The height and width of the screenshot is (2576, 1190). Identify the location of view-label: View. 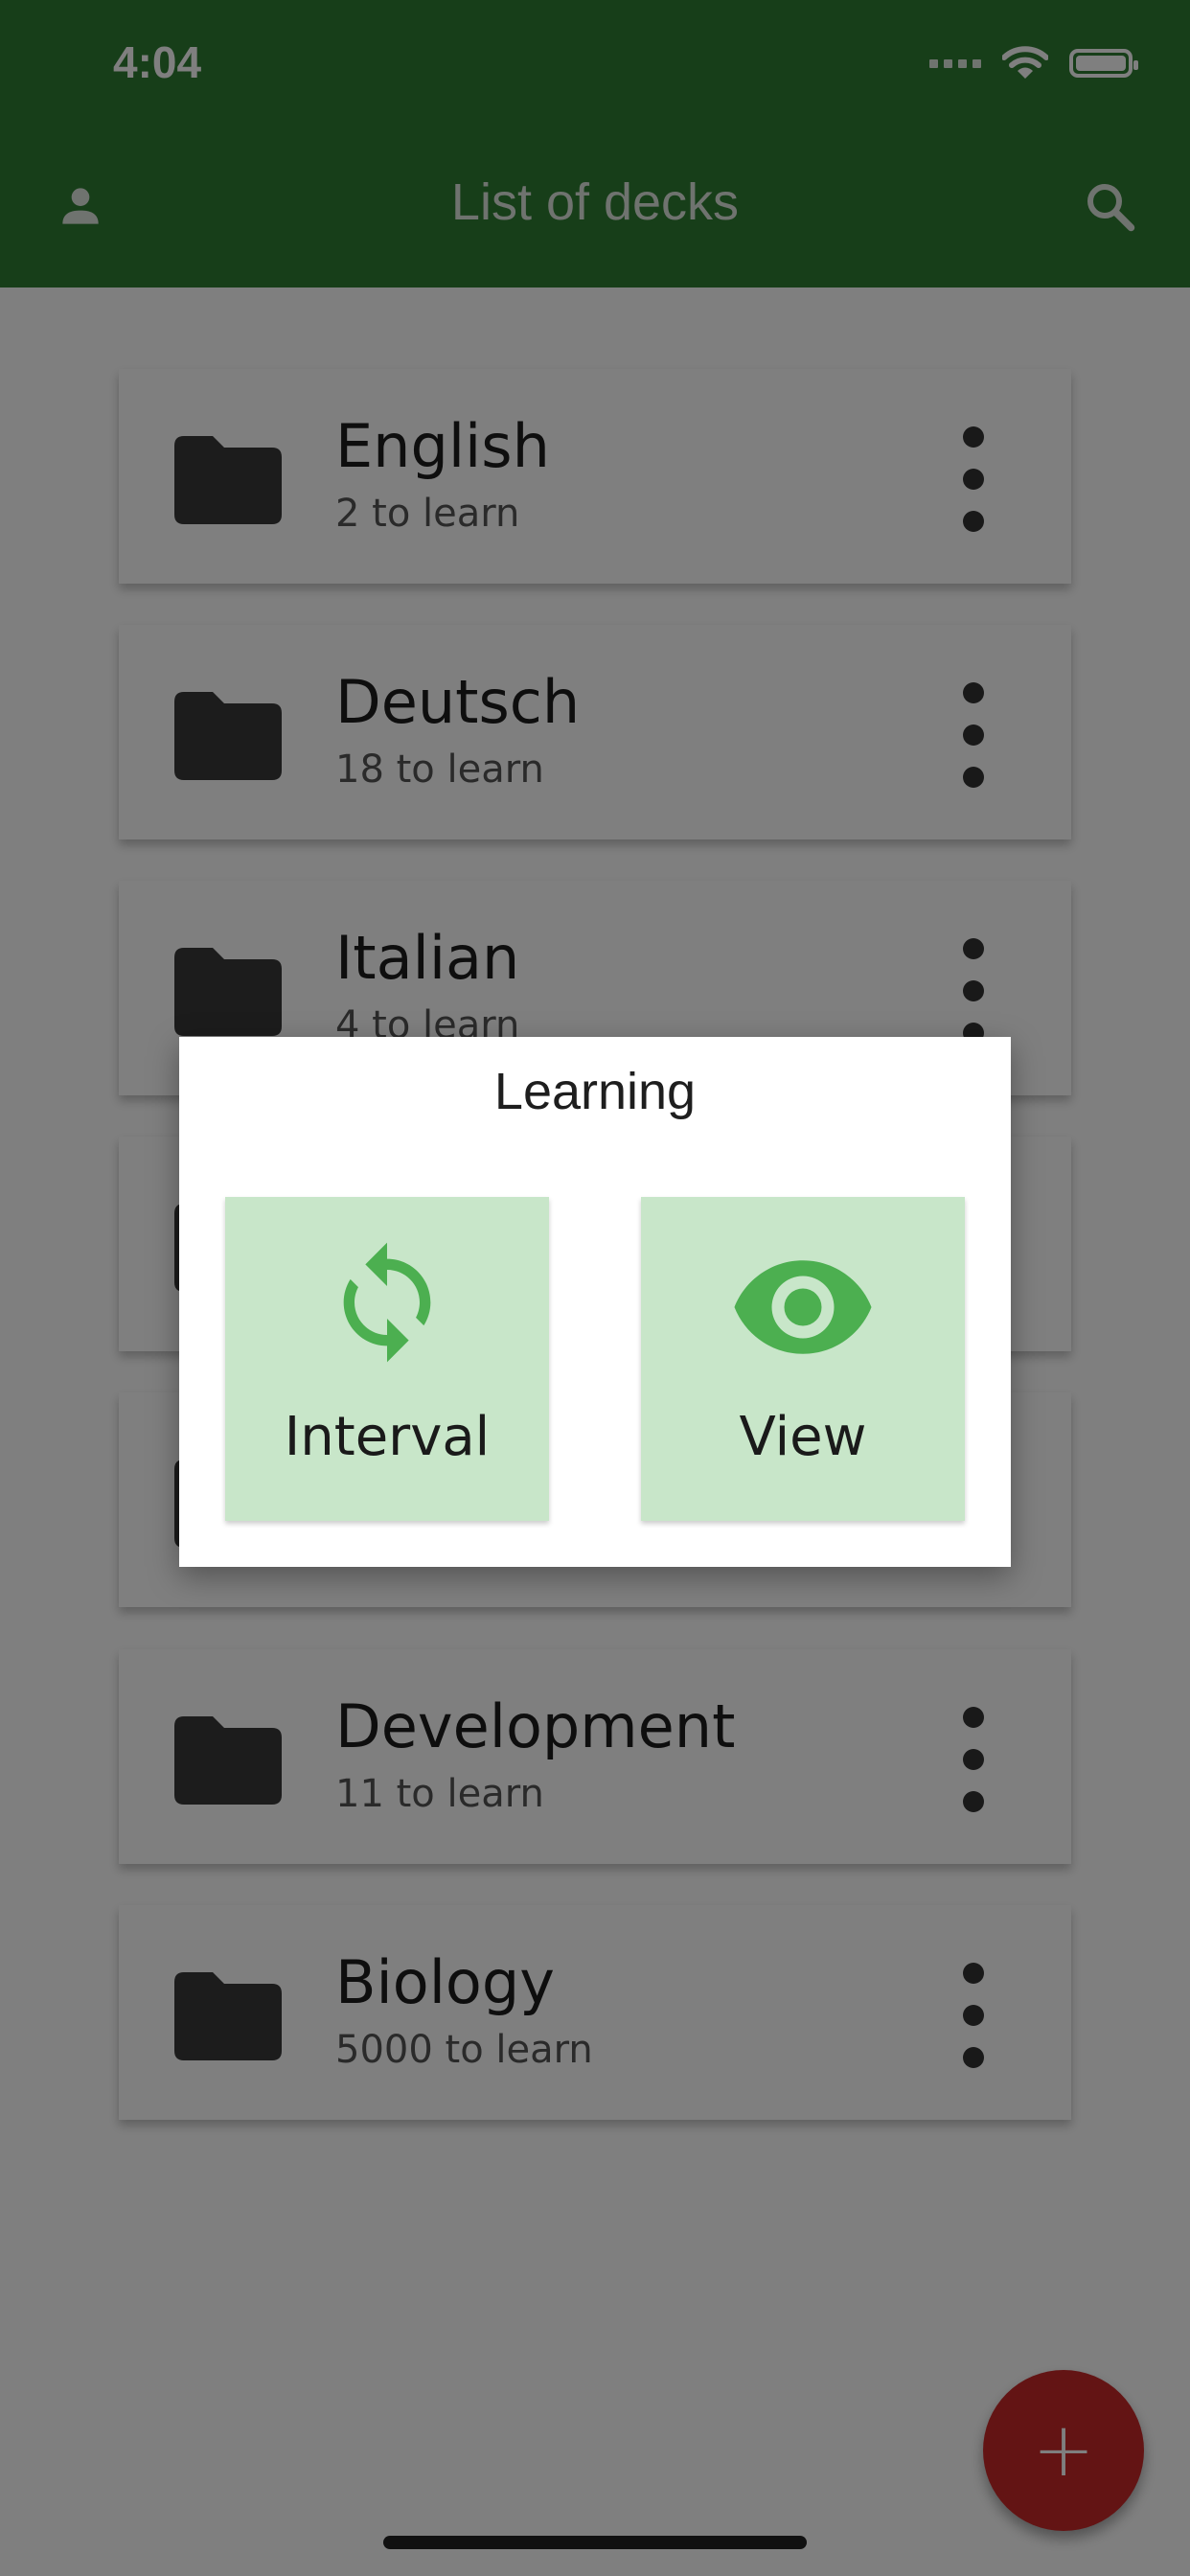
(803, 1437).